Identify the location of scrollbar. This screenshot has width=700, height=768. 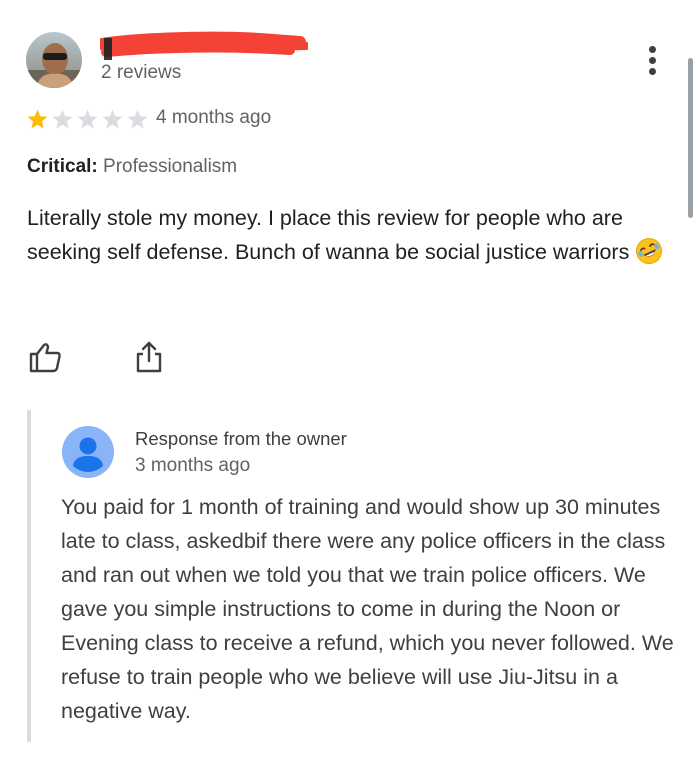
(690, 138).